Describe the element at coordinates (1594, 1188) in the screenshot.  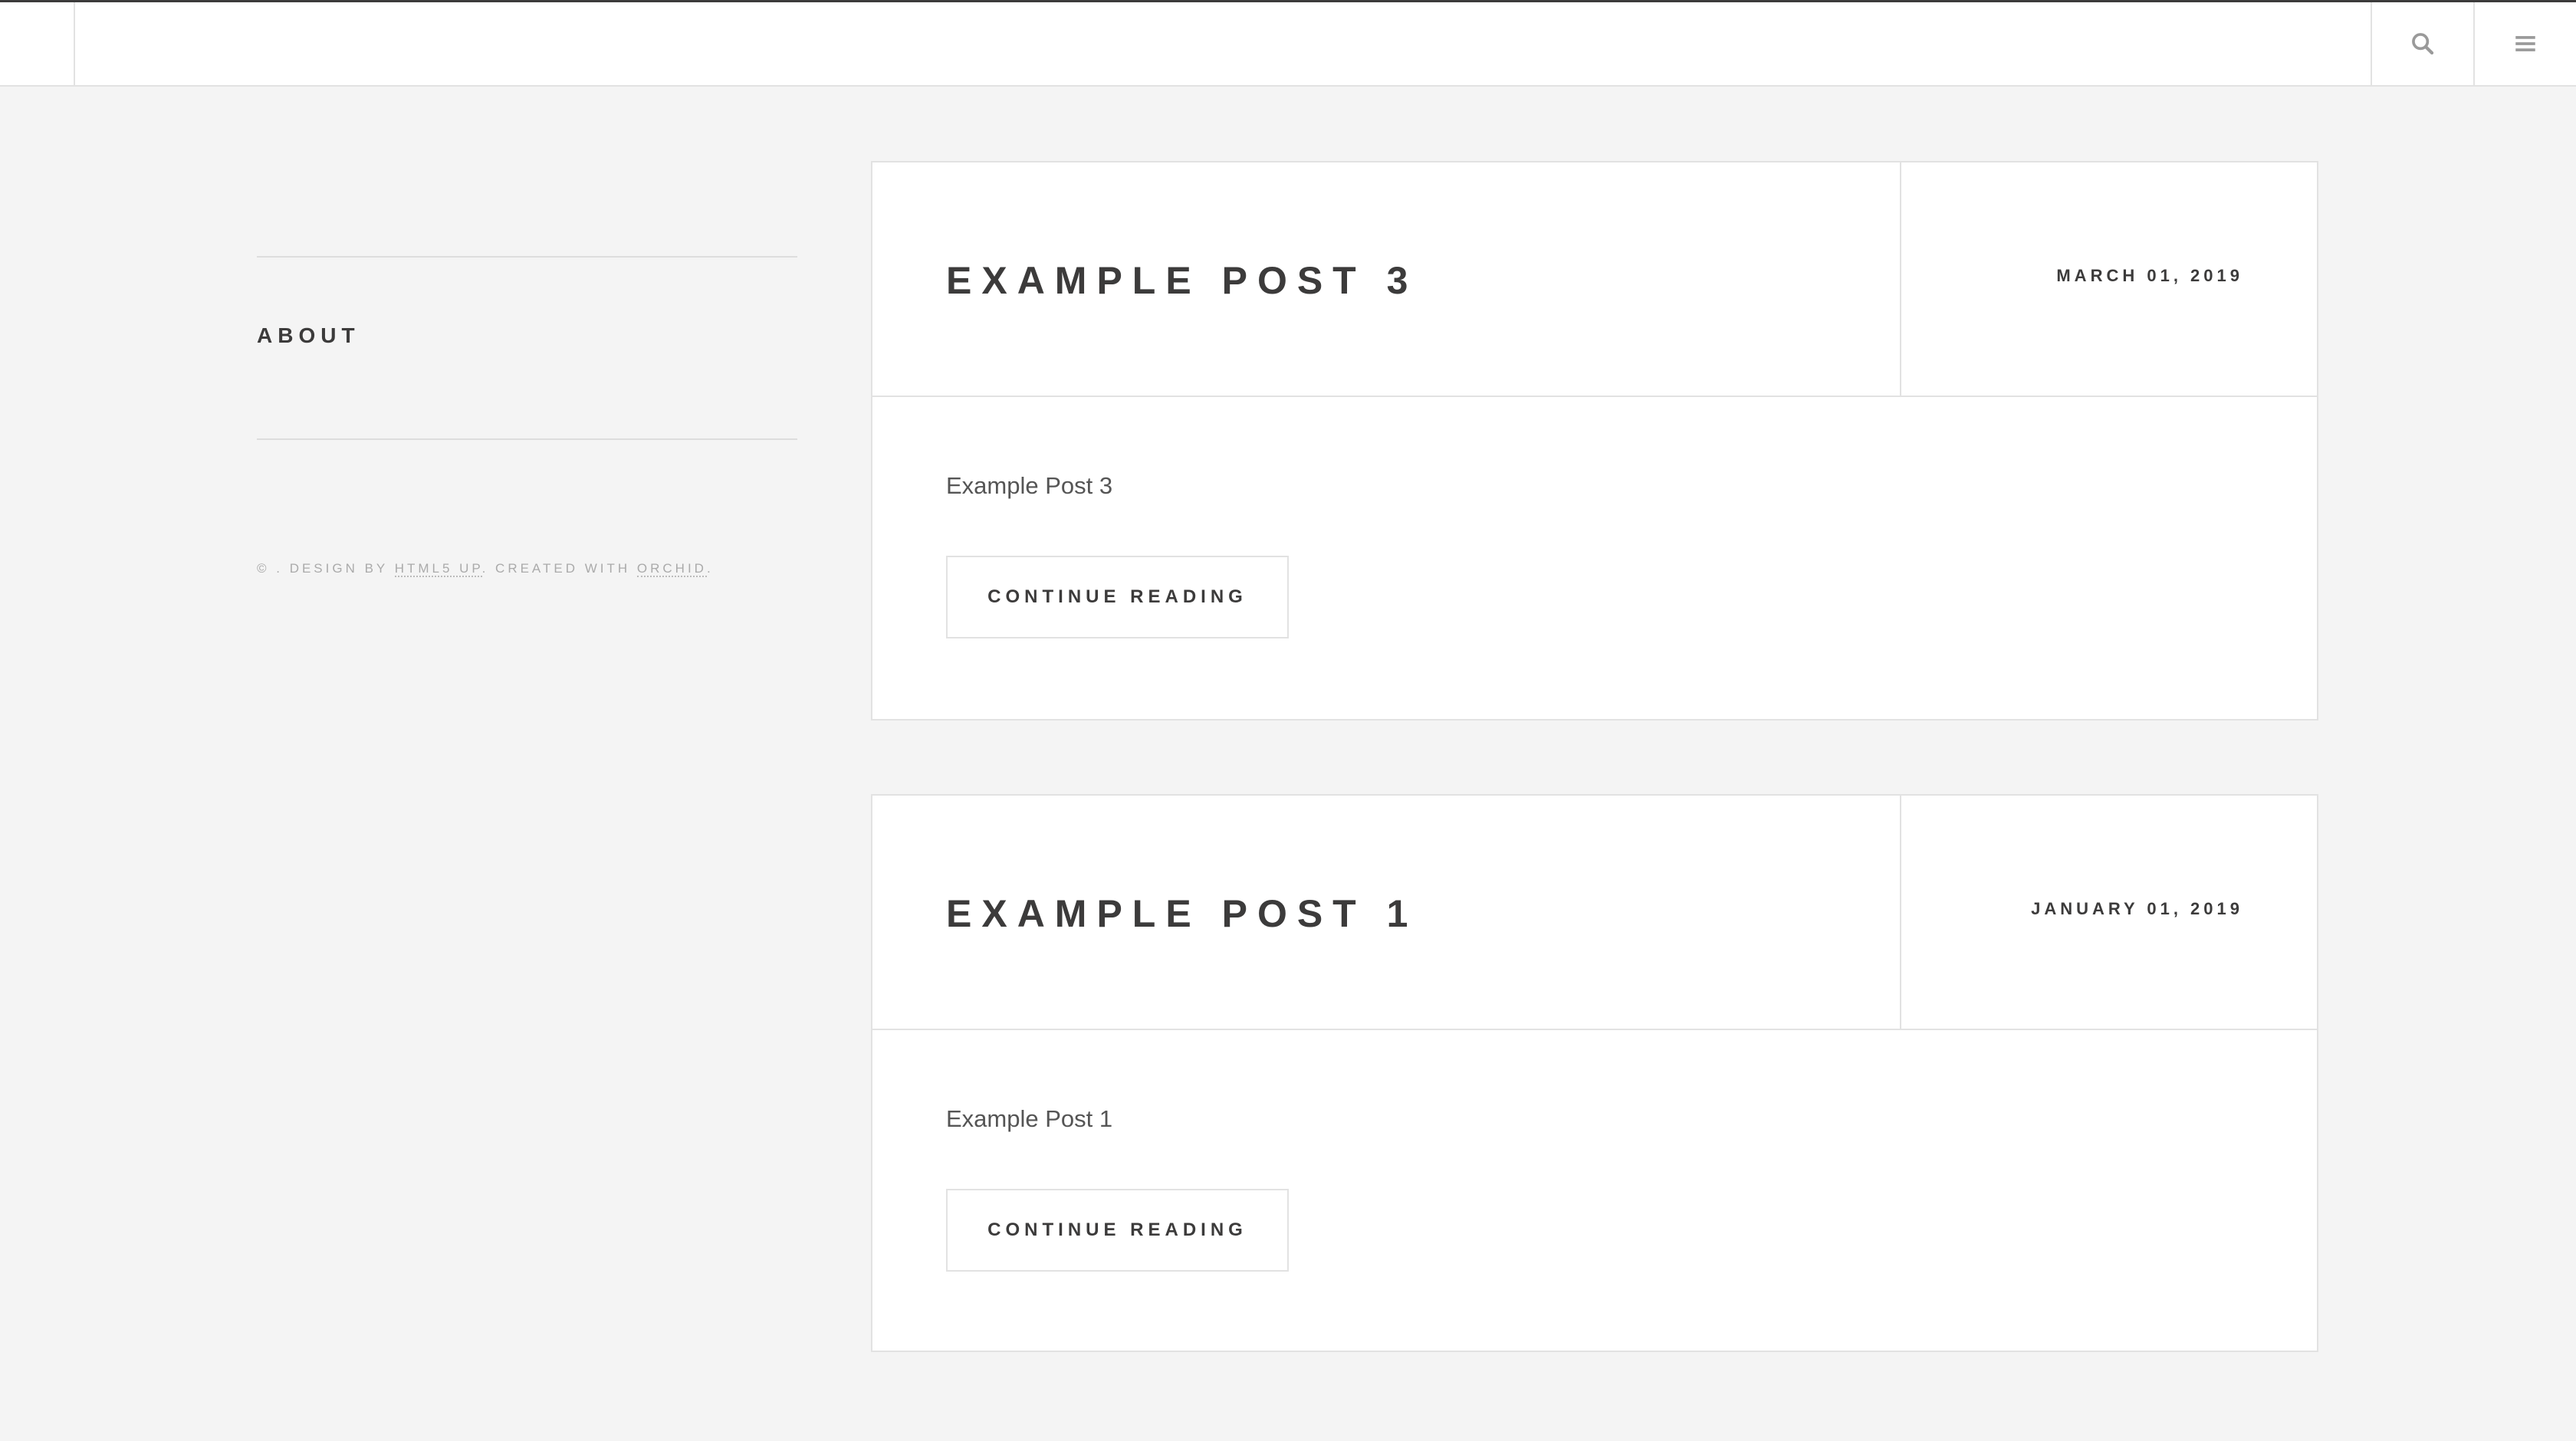
I see `post-body: Example Post 1 Continue Reading` at that location.